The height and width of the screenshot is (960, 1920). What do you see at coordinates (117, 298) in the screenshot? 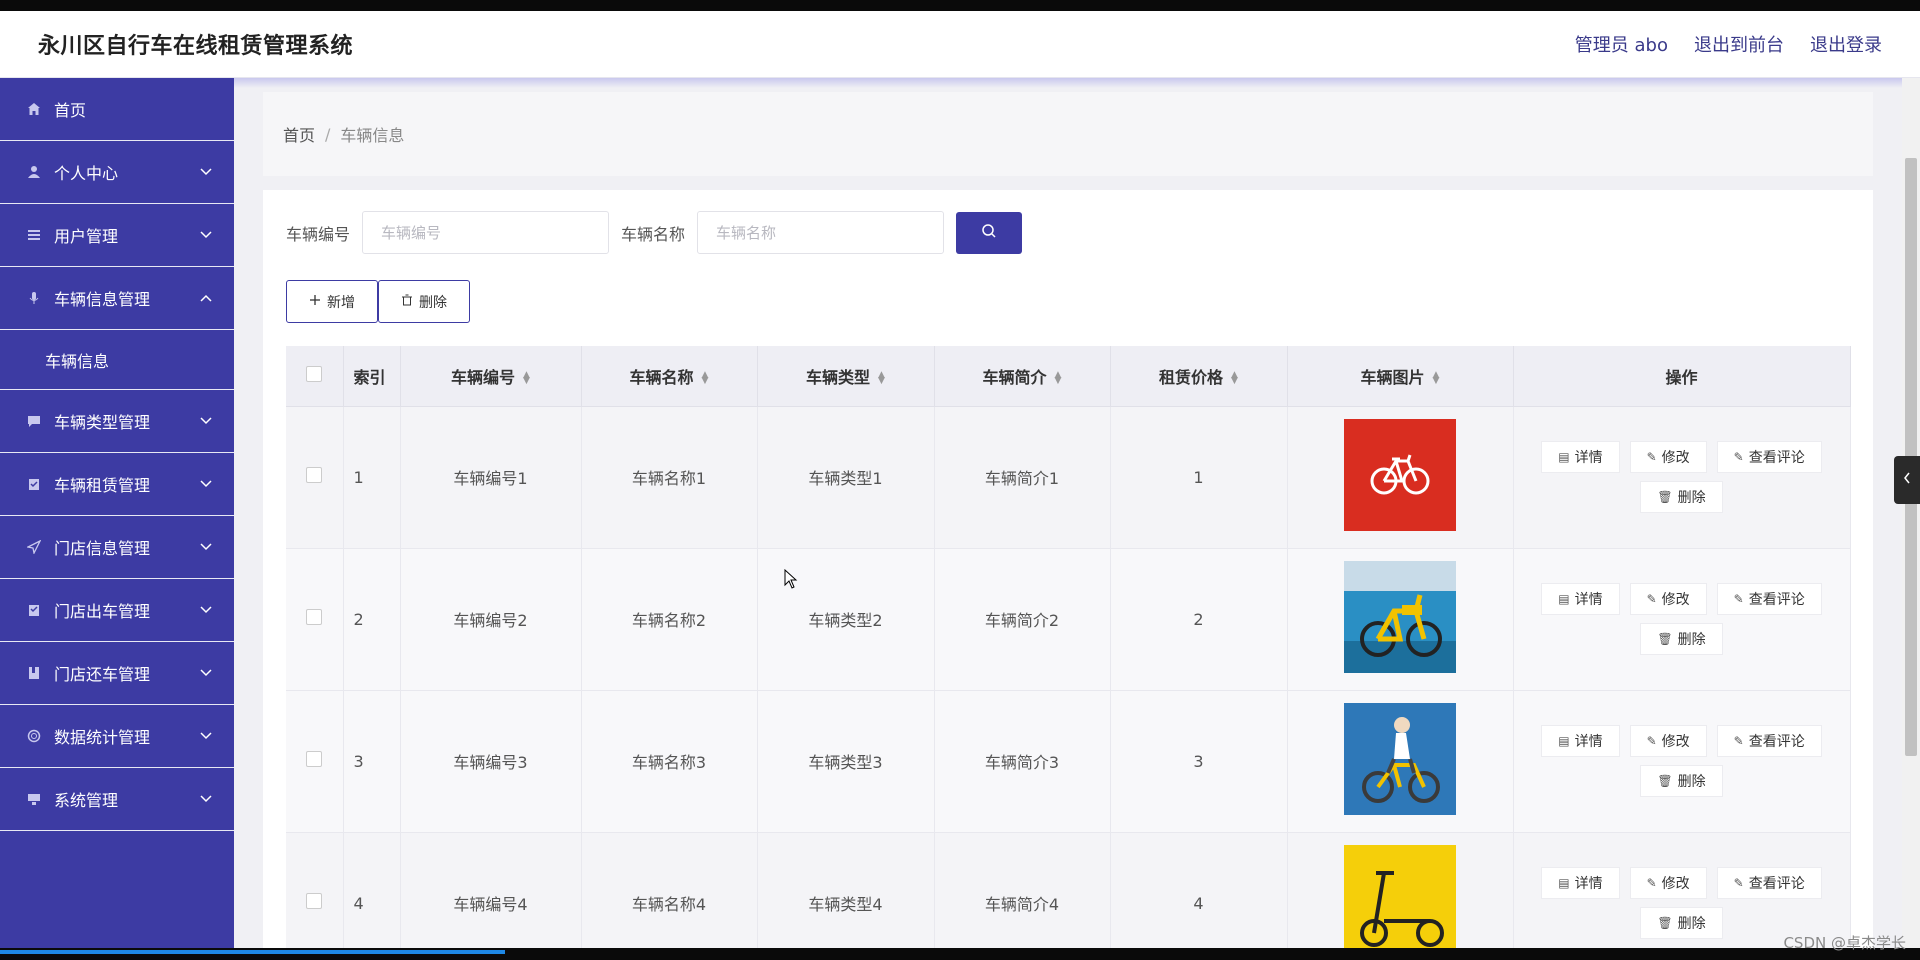
I see `sidebar-item-vehicle-info-management: 车辆信息管理` at bounding box center [117, 298].